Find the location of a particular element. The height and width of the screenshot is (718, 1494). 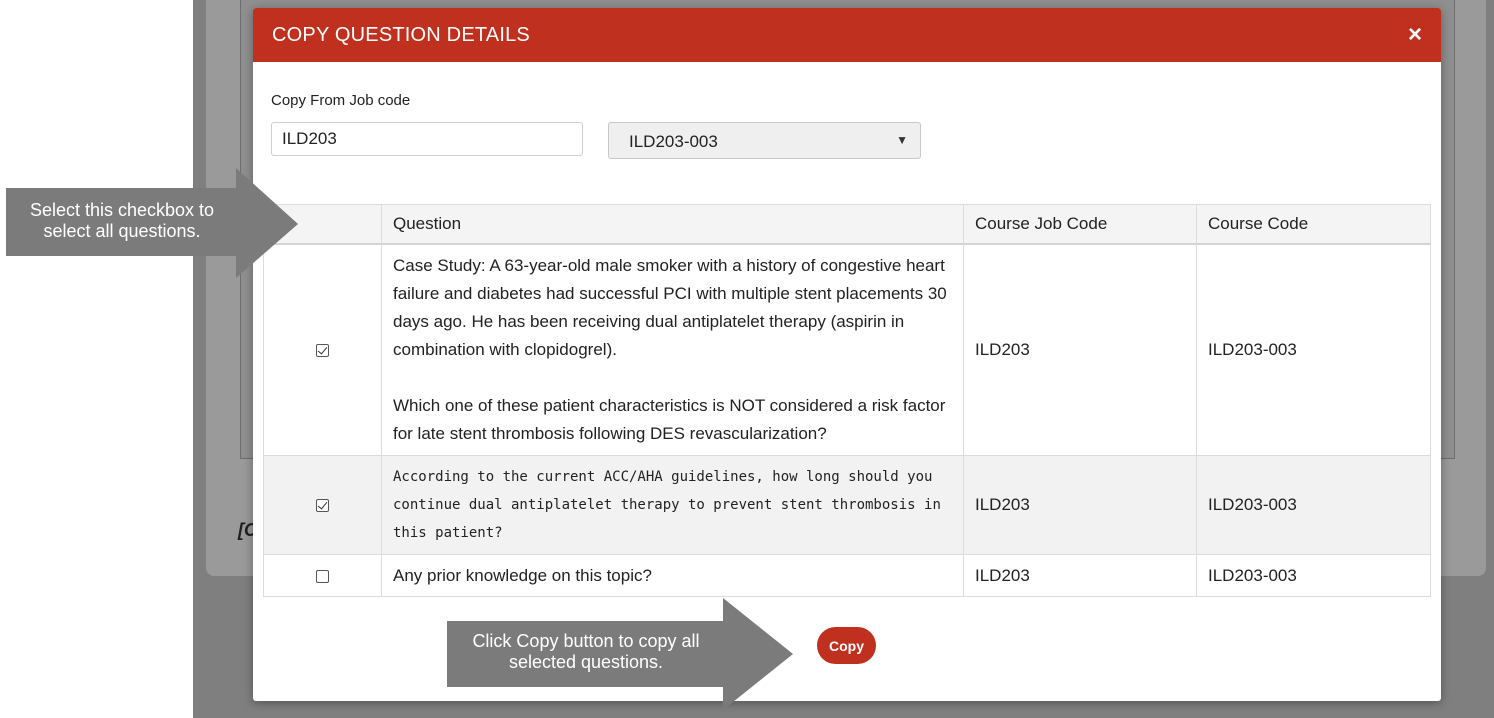

copy-from-label: Copy From Job code is located at coordinates (341, 100).